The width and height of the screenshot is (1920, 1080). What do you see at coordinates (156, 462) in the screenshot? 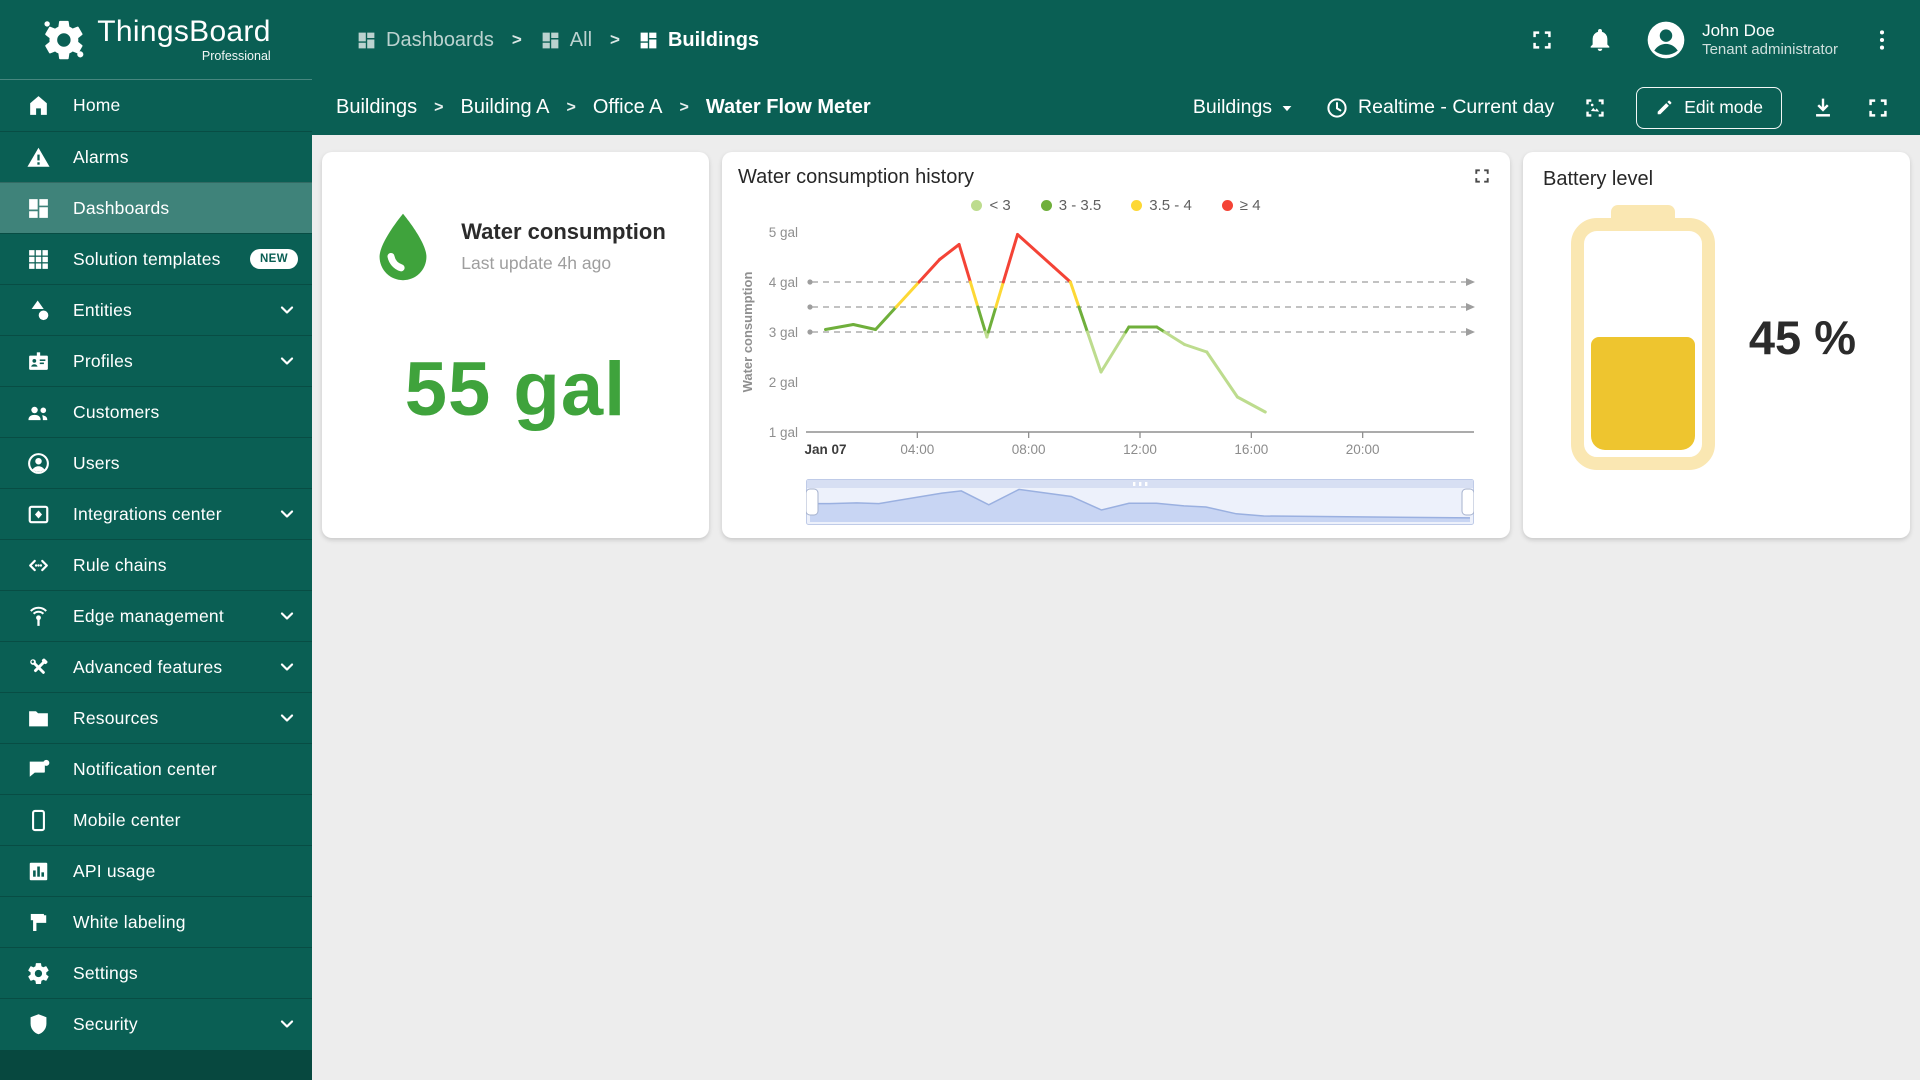
I see `sidebar-item-users: Users` at bounding box center [156, 462].